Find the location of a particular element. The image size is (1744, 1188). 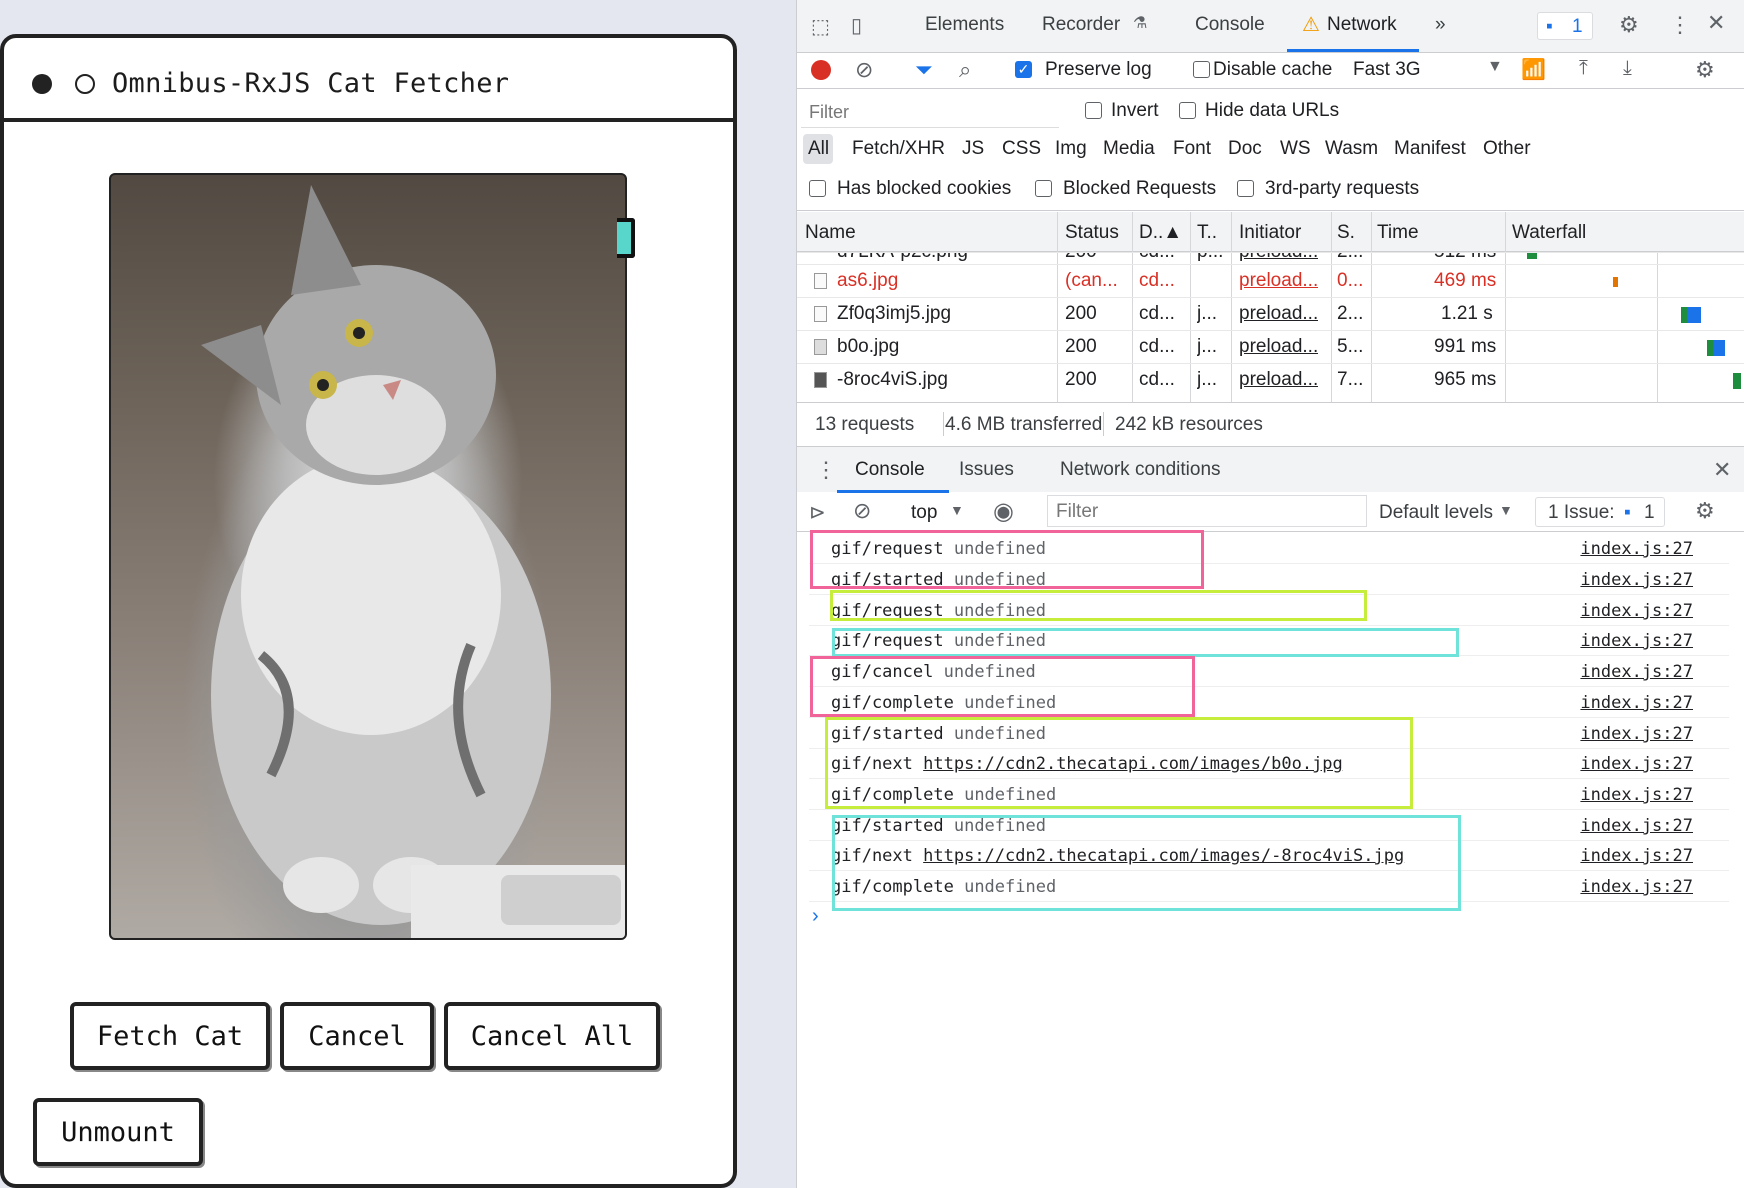

type-filter-img: Img is located at coordinates (1071, 149).